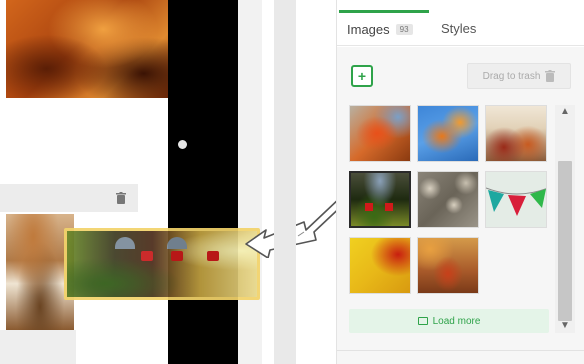 This screenshot has width=584, height=364. What do you see at coordinates (87, 49) in the screenshot?
I see `autumn-photo-block` at bounding box center [87, 49].